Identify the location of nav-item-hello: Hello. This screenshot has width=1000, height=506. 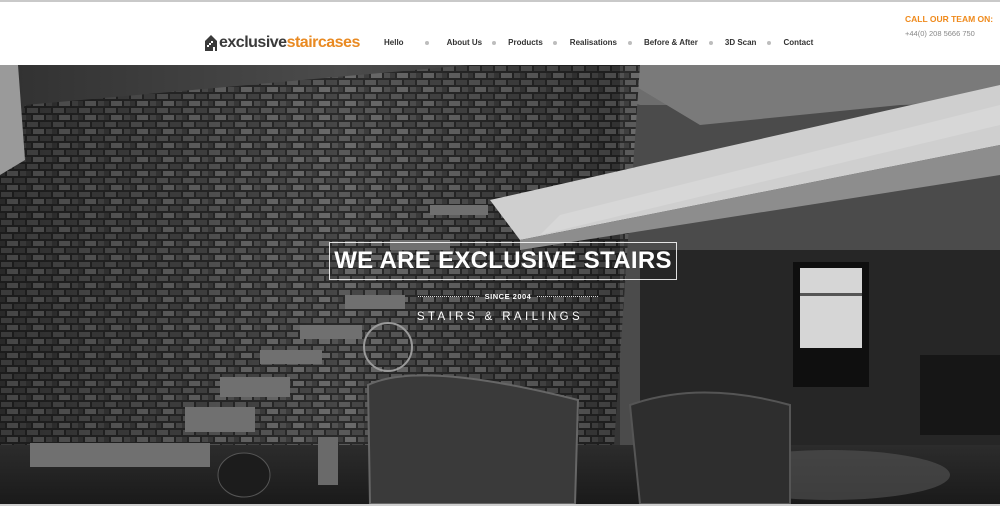
(394, 43).